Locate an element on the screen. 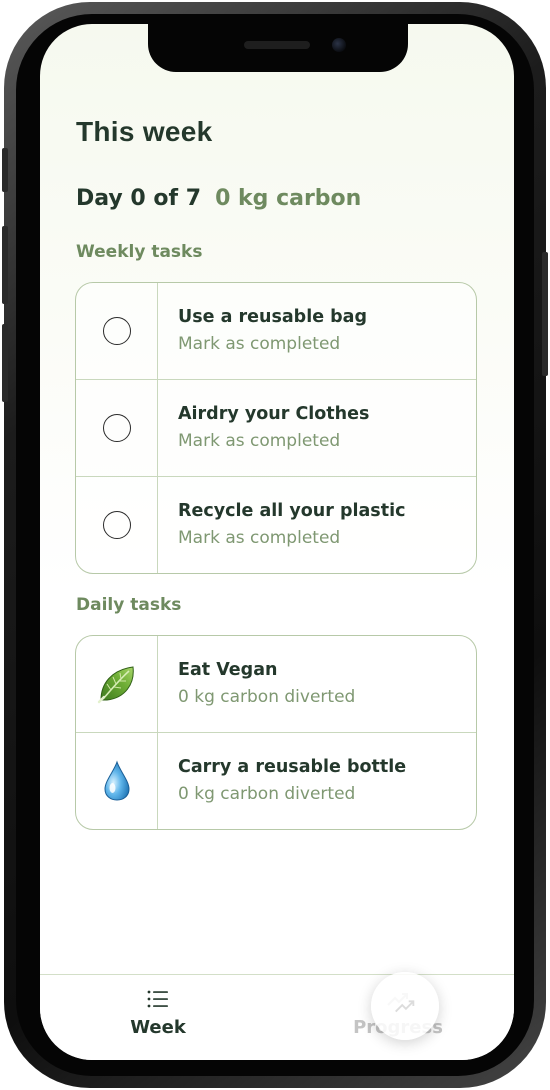 Image resolution: width=550 pixels, height=1090 pixels. task-text: Use a reusable bag Mark as completed is located at coordinates (262, 331).